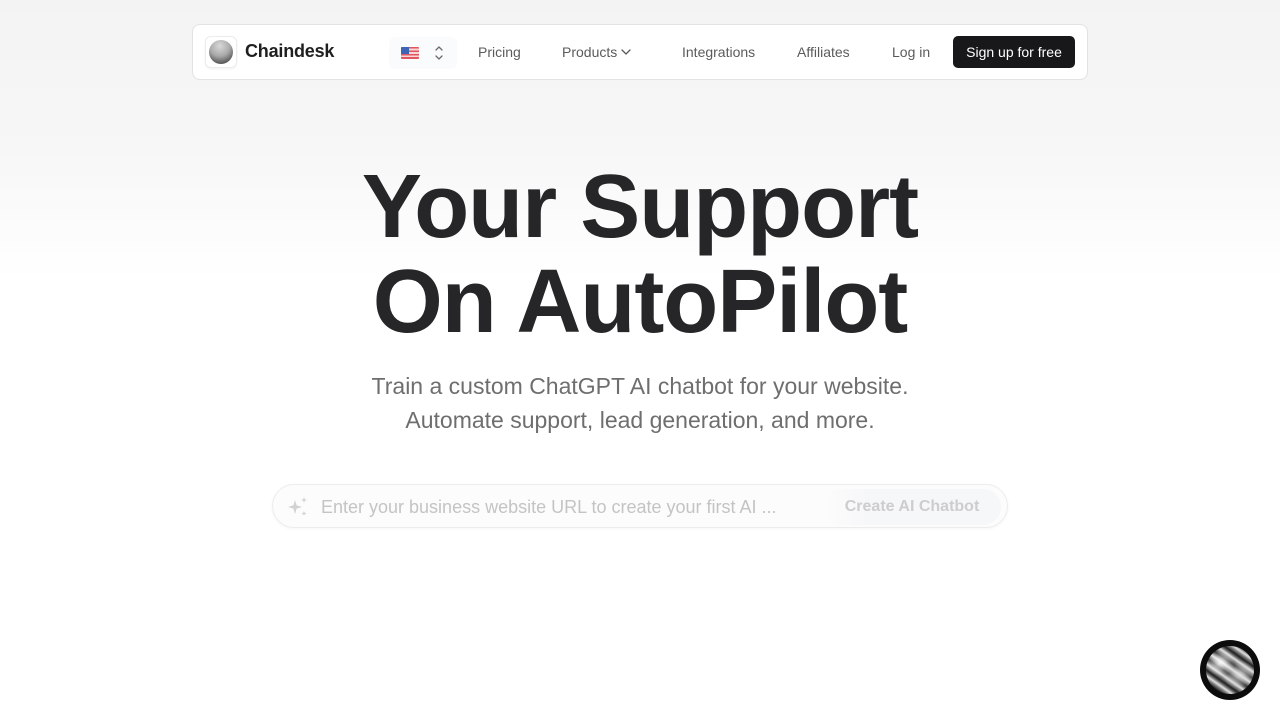 This screenshot has height=720, width=1280. Describe the element at coordinates (823, 52) in the screenshot. I see `nav-link-affiliates: Affiliates` at that location.